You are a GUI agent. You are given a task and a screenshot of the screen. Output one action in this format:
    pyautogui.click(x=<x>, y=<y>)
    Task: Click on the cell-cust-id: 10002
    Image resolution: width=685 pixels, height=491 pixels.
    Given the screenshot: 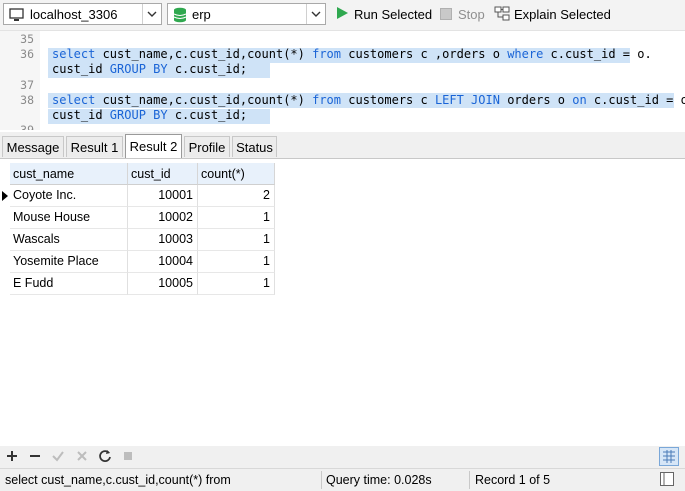 What is the action you would take?
    pyautogui.click(x=163, y=218)
    